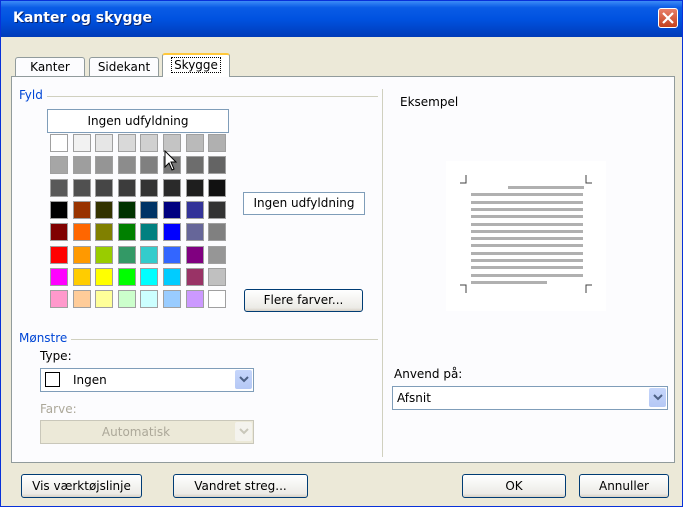 The height and width of the screenshot is (507, 683). What do you see at coordinates (428, 374) in the screenshot?
I see `apply-label: Anvend på:` at bounding box center [428, 374].